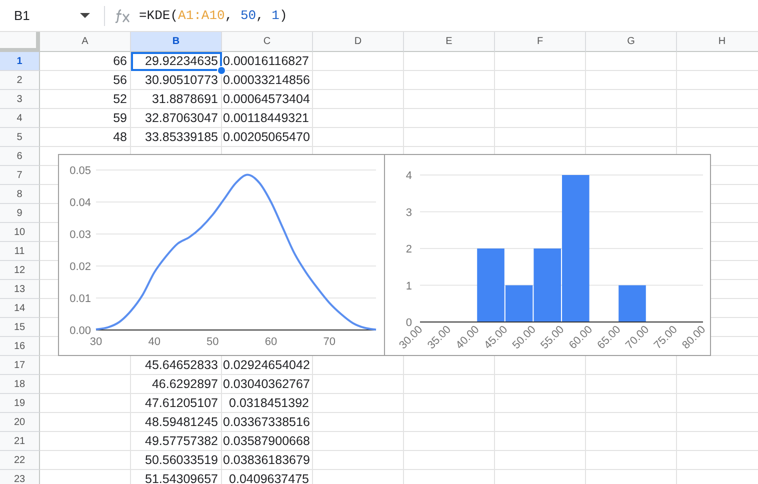 The image size is (758, 484). Describe the element at coordinates (176, 477) in the screenshot. I see `table-cell: 51.54309657` at that location.